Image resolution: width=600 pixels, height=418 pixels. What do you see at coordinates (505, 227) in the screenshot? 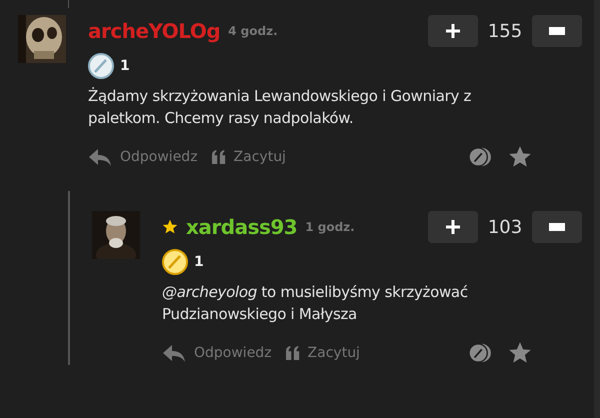
I see `vote-count: 103` at bounding box center [505, 227].